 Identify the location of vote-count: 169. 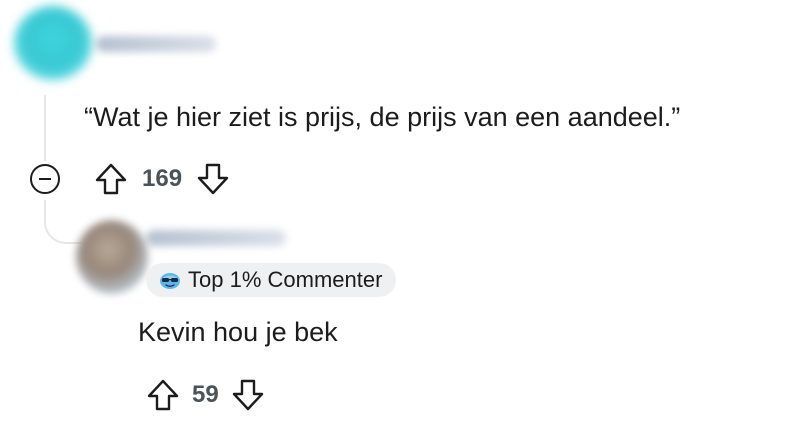
(162, 178).